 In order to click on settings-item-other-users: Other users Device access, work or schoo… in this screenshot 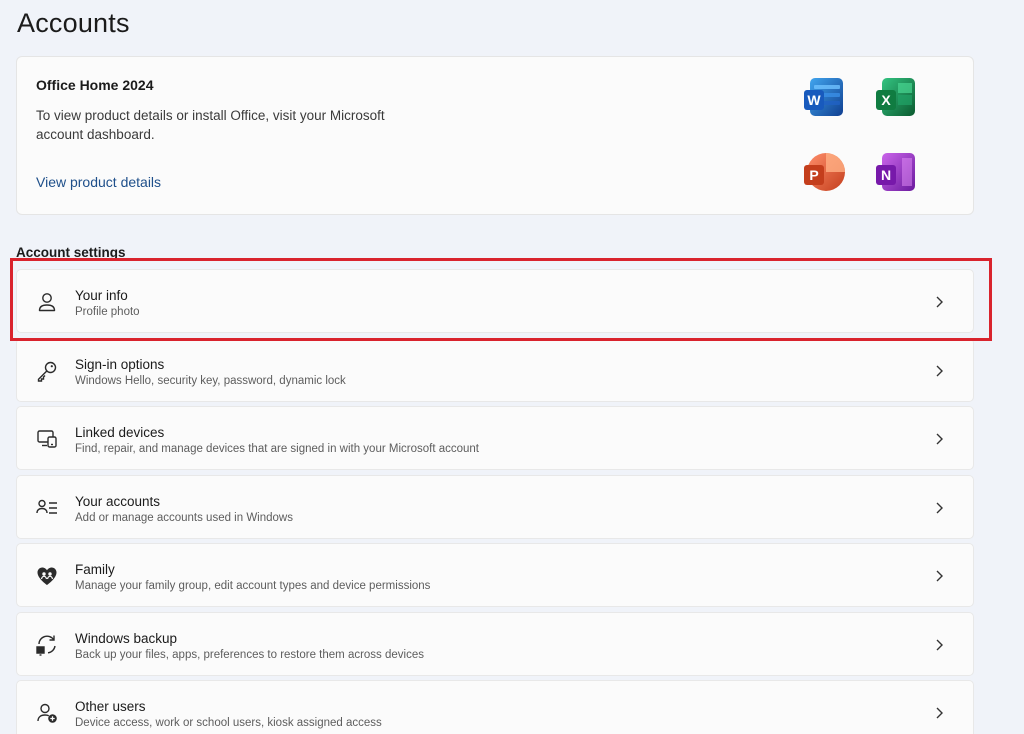, I will do `click(495, 707)`.